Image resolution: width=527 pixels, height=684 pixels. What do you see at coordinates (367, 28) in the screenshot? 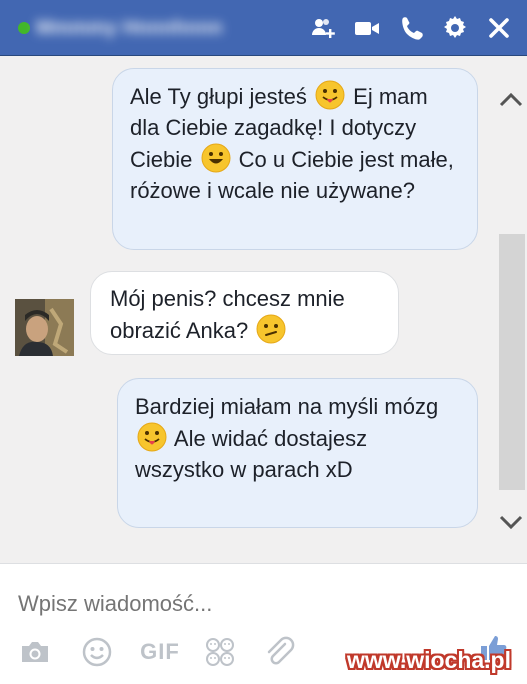
I see `video-call-icon` at bounding box center [367, 28].